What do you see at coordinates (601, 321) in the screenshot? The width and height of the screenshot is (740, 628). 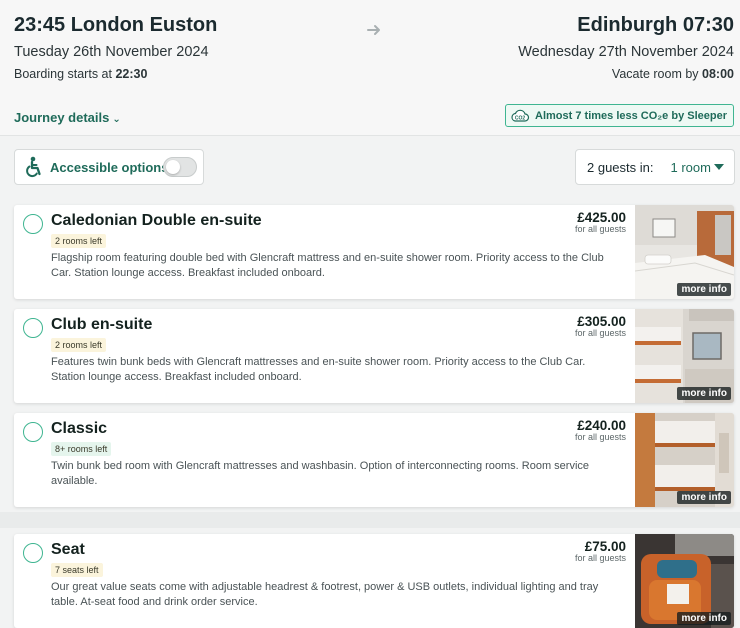 I see `room-price: £305.00` at bounding box center [601, 321].